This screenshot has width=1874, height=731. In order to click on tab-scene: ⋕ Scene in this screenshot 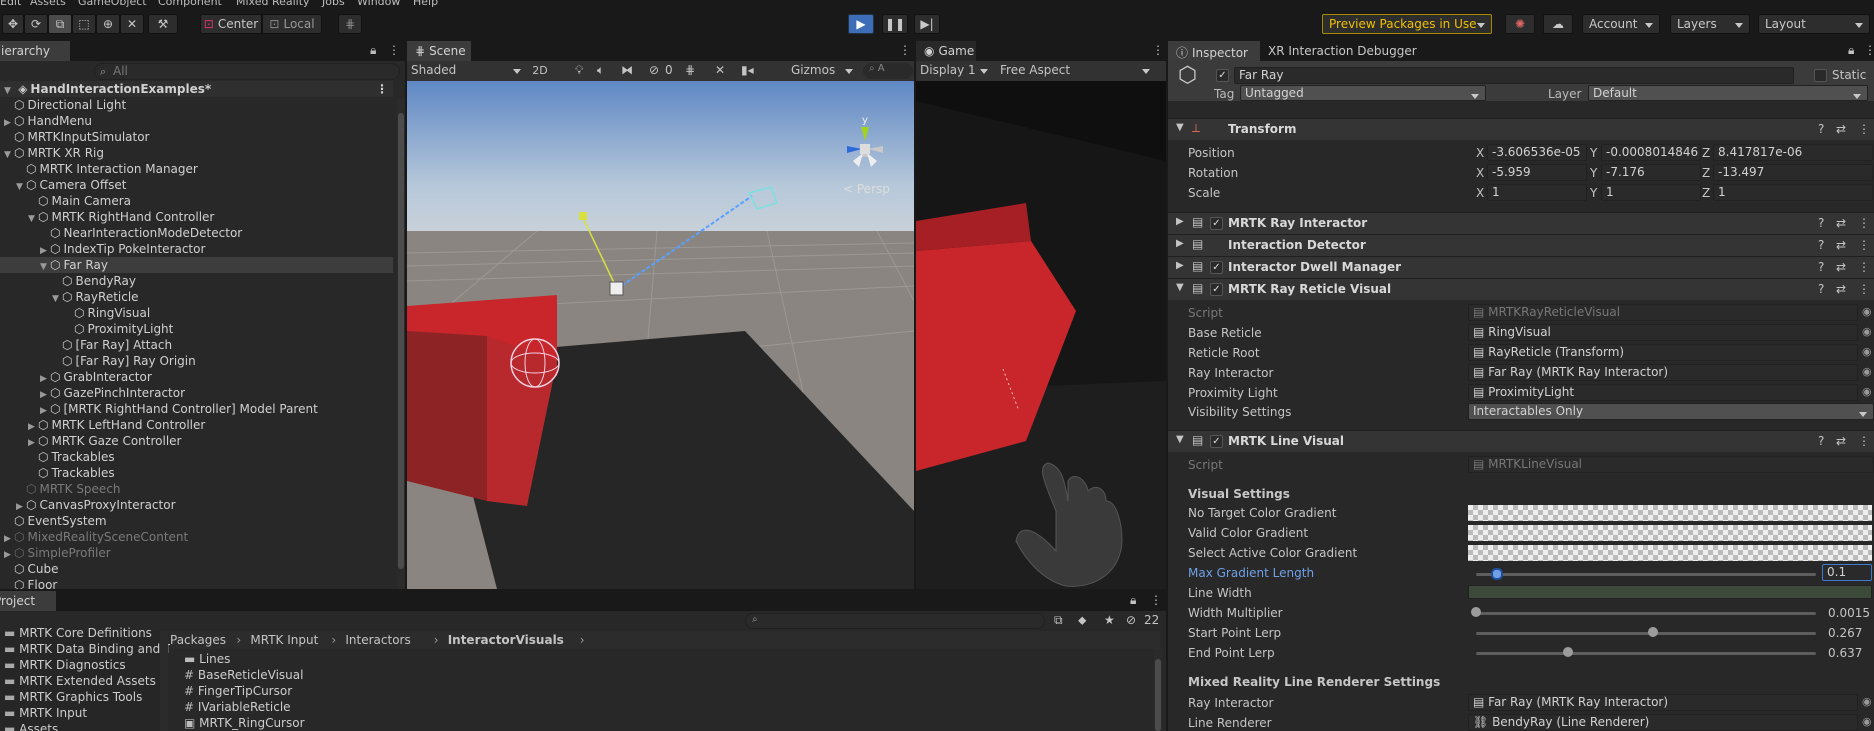, I will do `click(439, 51)`.